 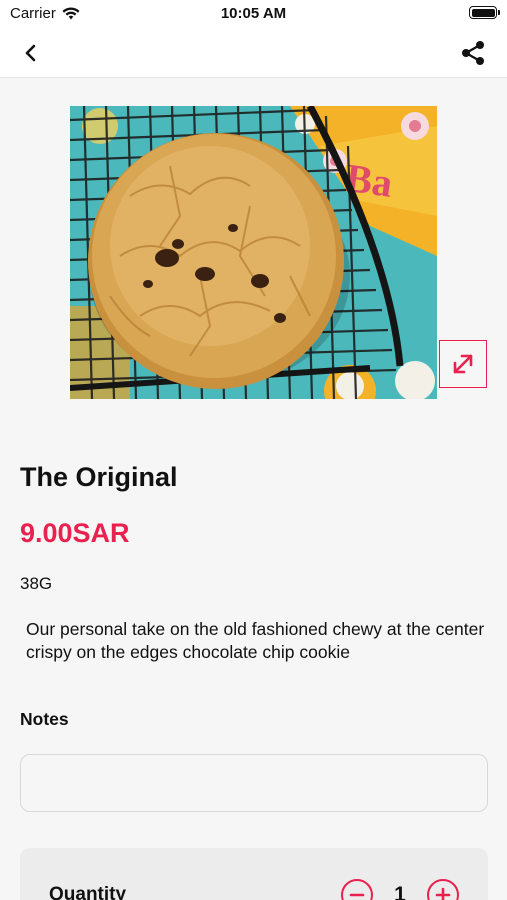 What do you see at coordinates (484, 12) in the screenshot?
I see `battery-icon` at bounding box center [484, 12].